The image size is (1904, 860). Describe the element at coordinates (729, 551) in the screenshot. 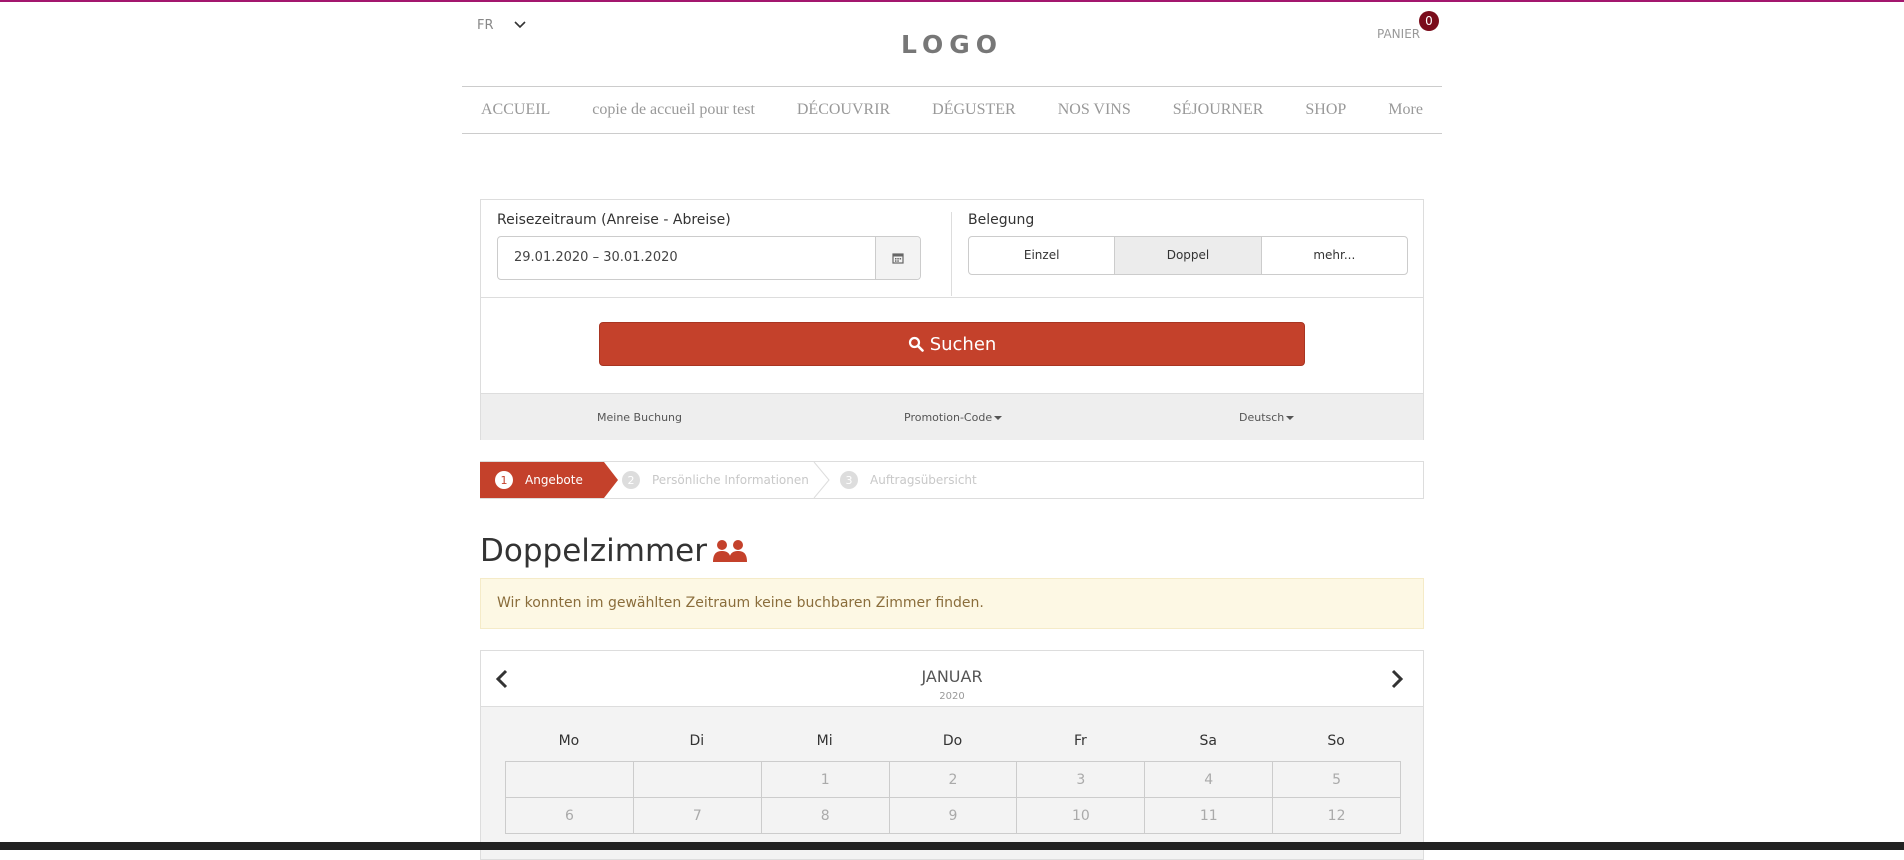

I see `users-icon` at that location.